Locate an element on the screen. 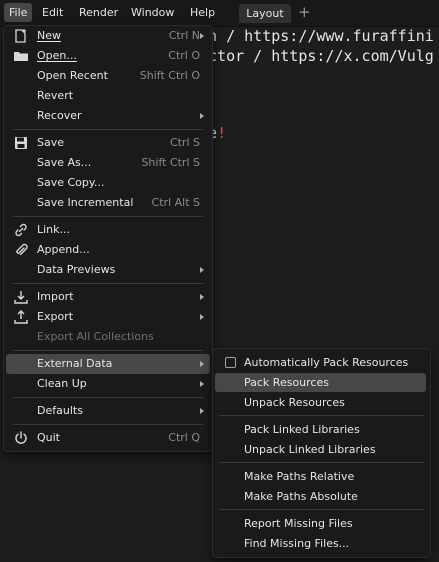  menu-item-unpack-linked-libraries: Unpack Linked Libraries is located at coordinates (320, 449).